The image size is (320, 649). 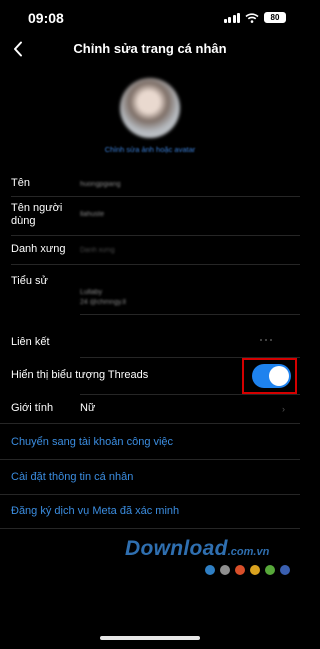 What do you see at coordinates (150, 149) in the screenshot?
I see `edit-photo-link: Chỉnh sửa ảnh hoặc avatar` at bounding box center [150, 149].